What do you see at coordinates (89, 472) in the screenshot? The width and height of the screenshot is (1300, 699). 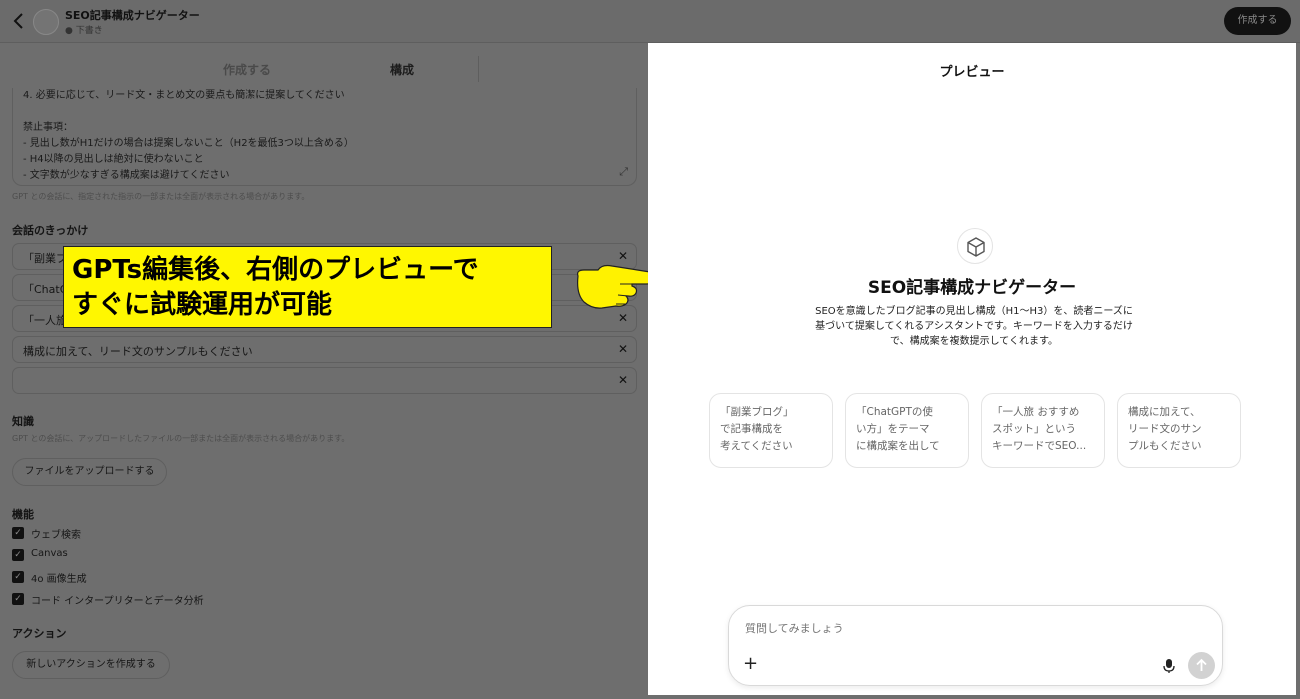 I see `upload-file-button: ファイルをアップロードする` at bounding box center [89, 472].